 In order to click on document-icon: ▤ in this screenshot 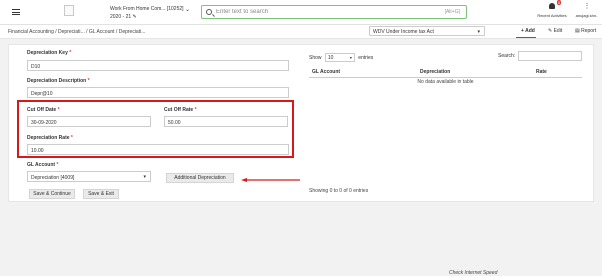, I will do `click(577, 31)`.